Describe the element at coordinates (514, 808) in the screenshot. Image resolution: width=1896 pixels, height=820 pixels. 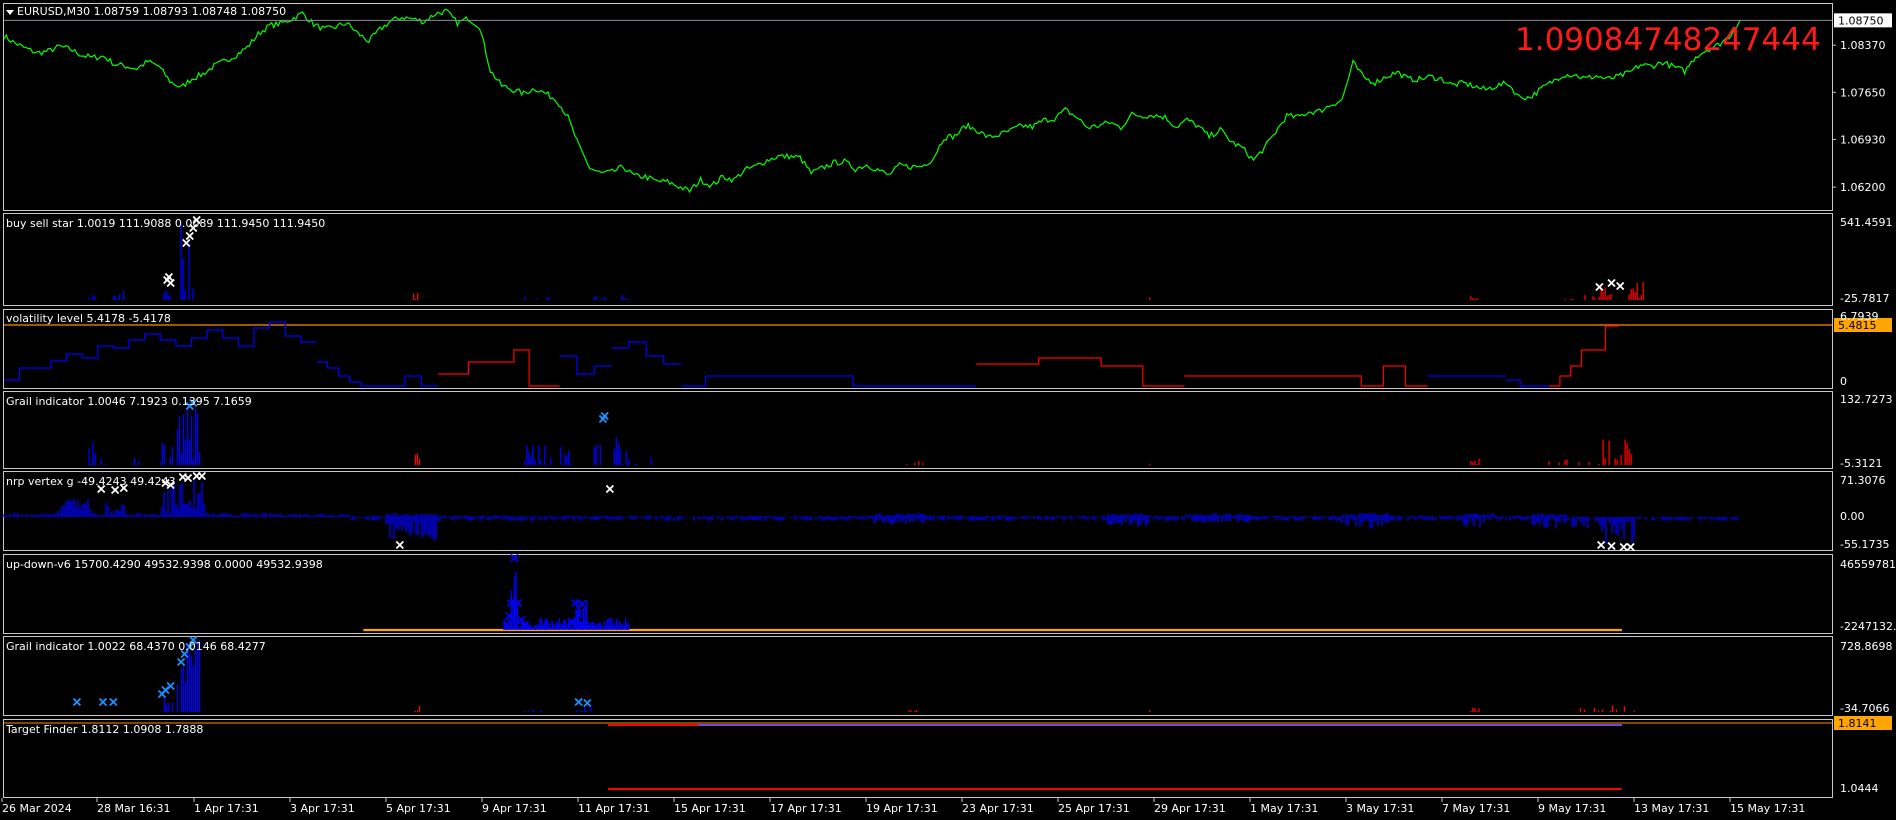
I see `x-tick-label: 9 Apr 17:31` at that location.